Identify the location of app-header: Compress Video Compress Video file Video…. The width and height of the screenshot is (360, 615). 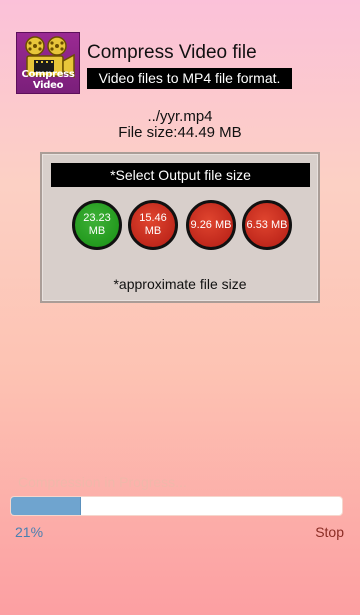
(181, 63).